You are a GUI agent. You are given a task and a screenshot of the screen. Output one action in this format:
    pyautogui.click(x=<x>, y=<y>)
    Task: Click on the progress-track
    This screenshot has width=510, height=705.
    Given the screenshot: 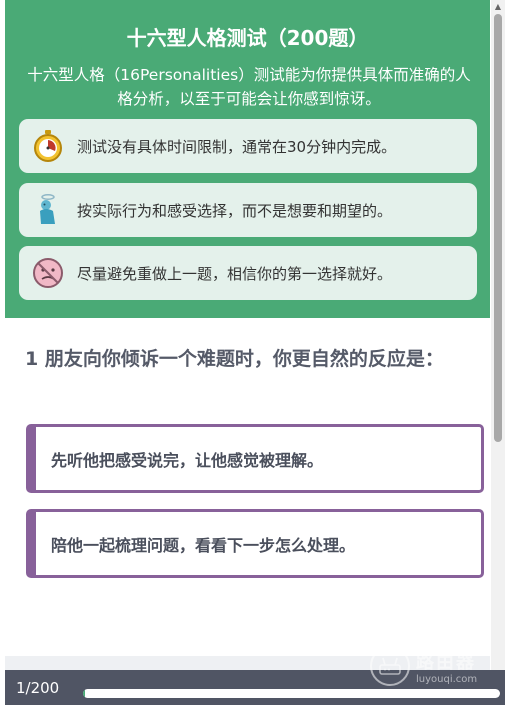 What is the action you would take?
    pyautogui.click(x=291, y=693)
    